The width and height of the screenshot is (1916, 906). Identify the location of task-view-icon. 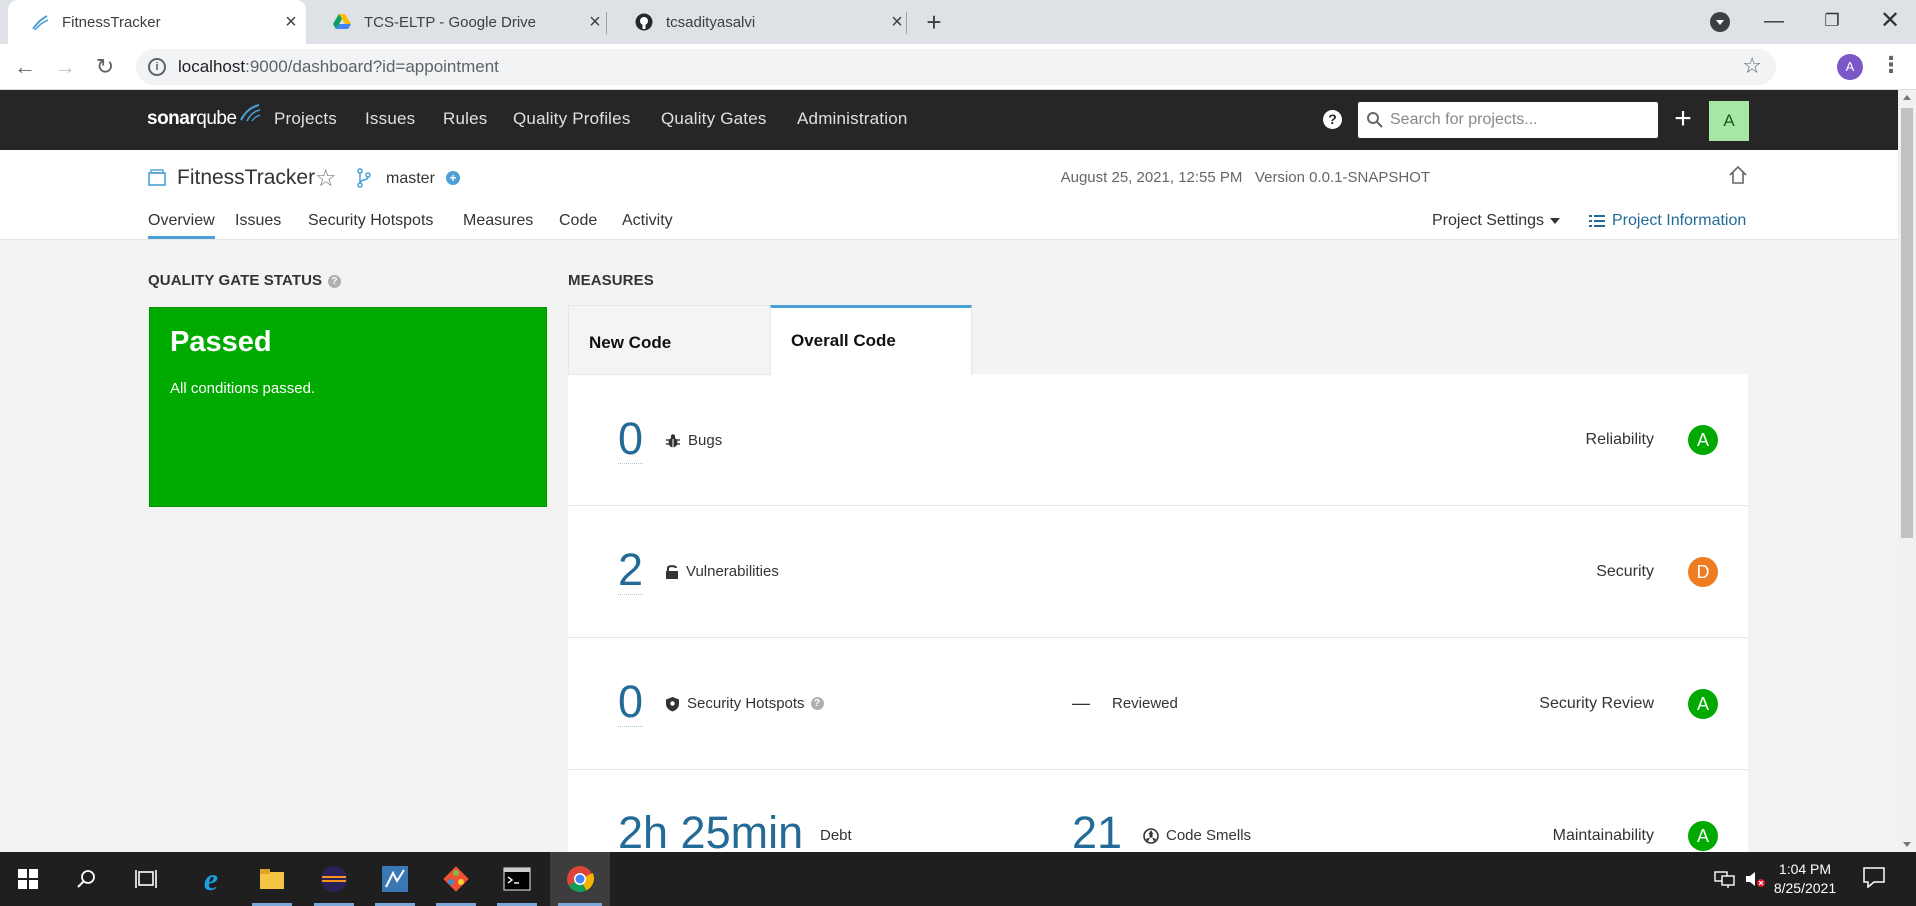
(146, 879).